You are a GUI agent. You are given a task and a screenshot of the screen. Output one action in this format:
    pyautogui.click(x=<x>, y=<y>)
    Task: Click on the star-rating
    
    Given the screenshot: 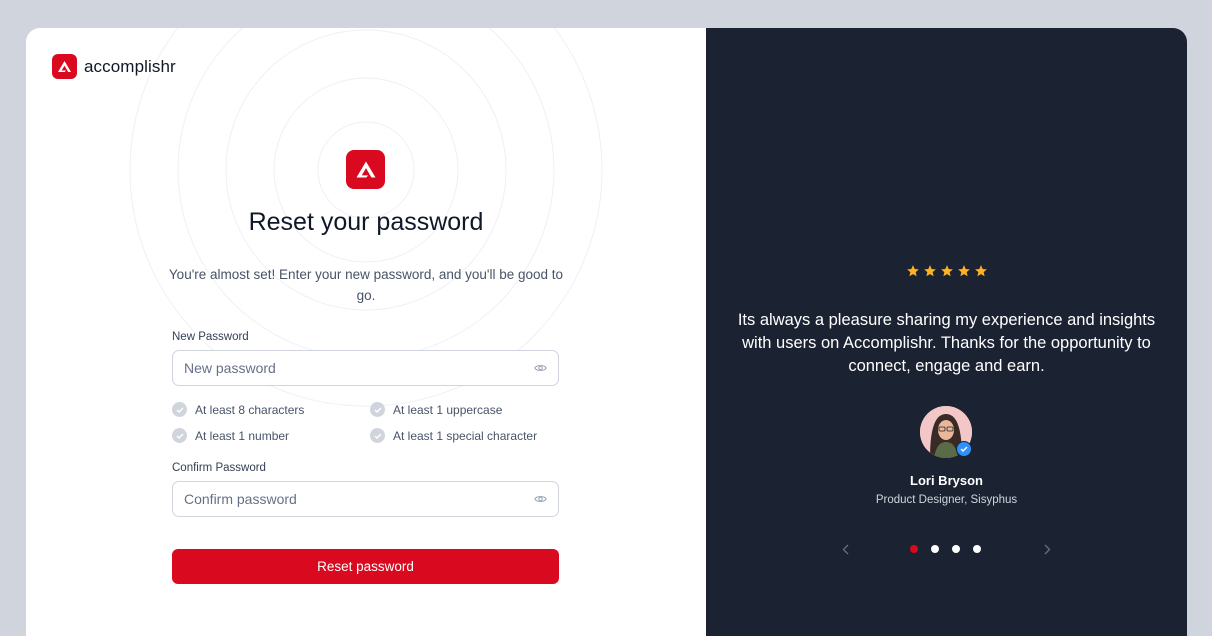 What is the action you would take?
    pyautogui.click(x=946, y=271)
    